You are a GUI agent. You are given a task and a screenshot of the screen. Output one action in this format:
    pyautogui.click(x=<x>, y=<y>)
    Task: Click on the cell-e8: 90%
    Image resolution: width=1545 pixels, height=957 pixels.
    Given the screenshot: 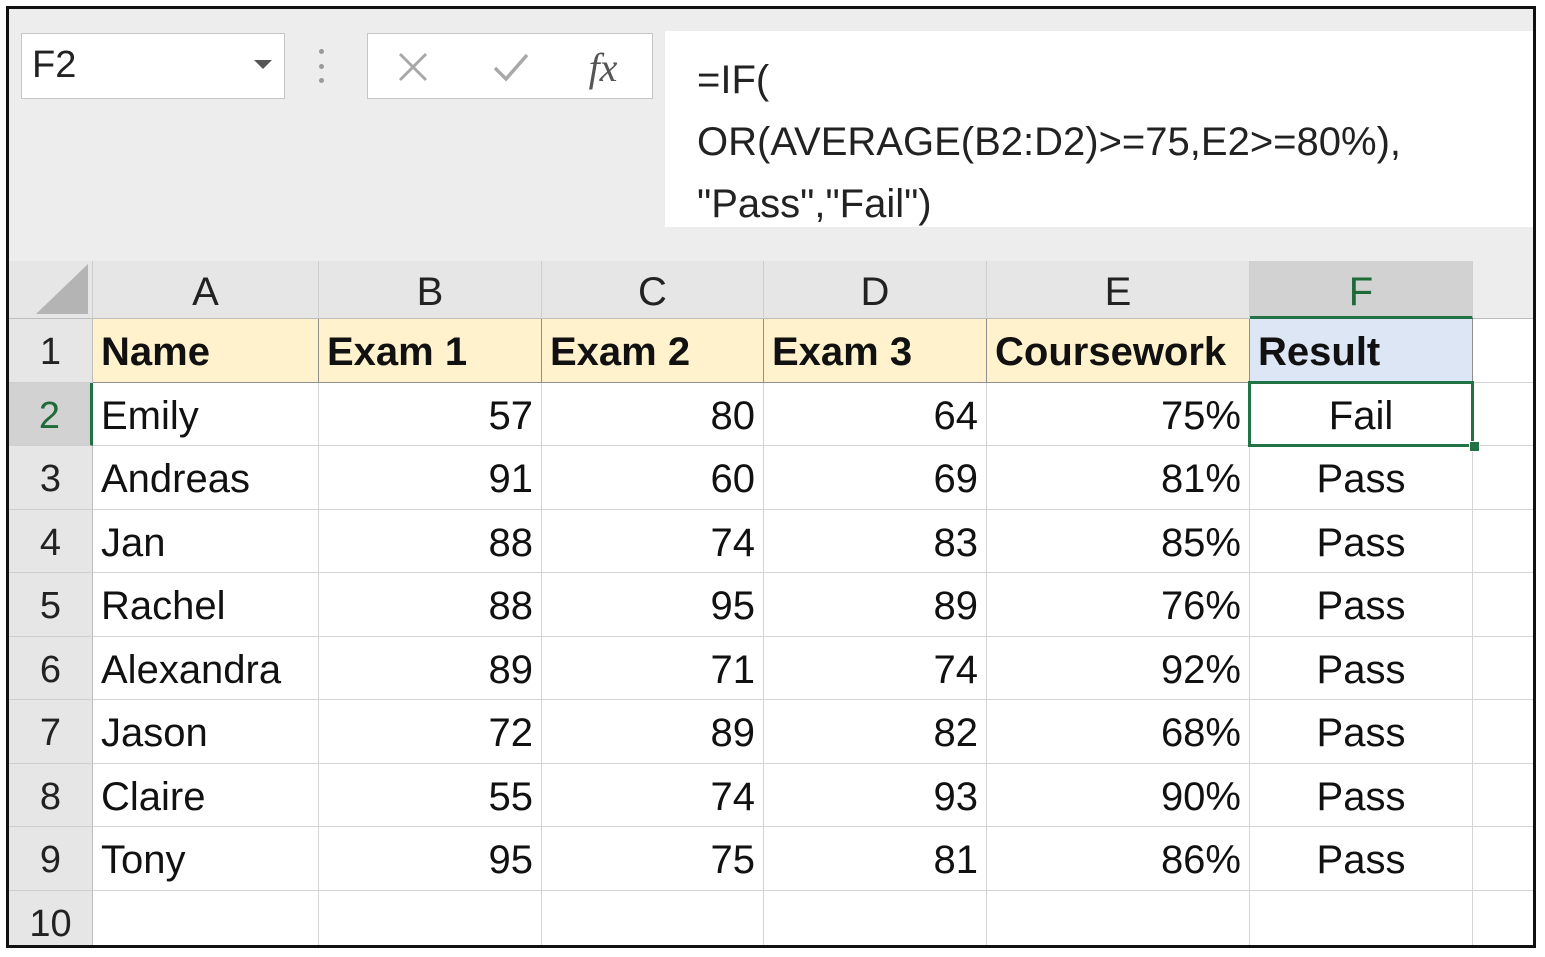 What is the action you would take?
    pyautogui.click(x=1118, y=795)
    